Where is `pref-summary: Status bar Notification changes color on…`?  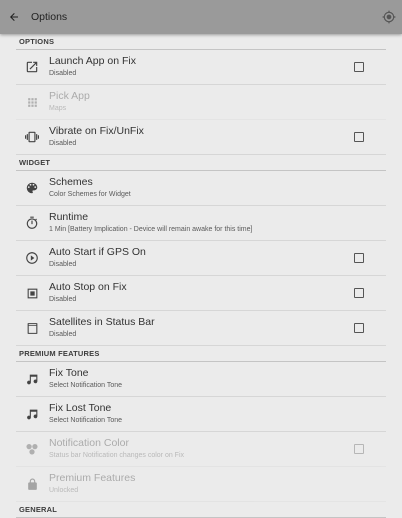
pref-summary: Status bar Notification changes color on… is located at coordinates (117, 455).